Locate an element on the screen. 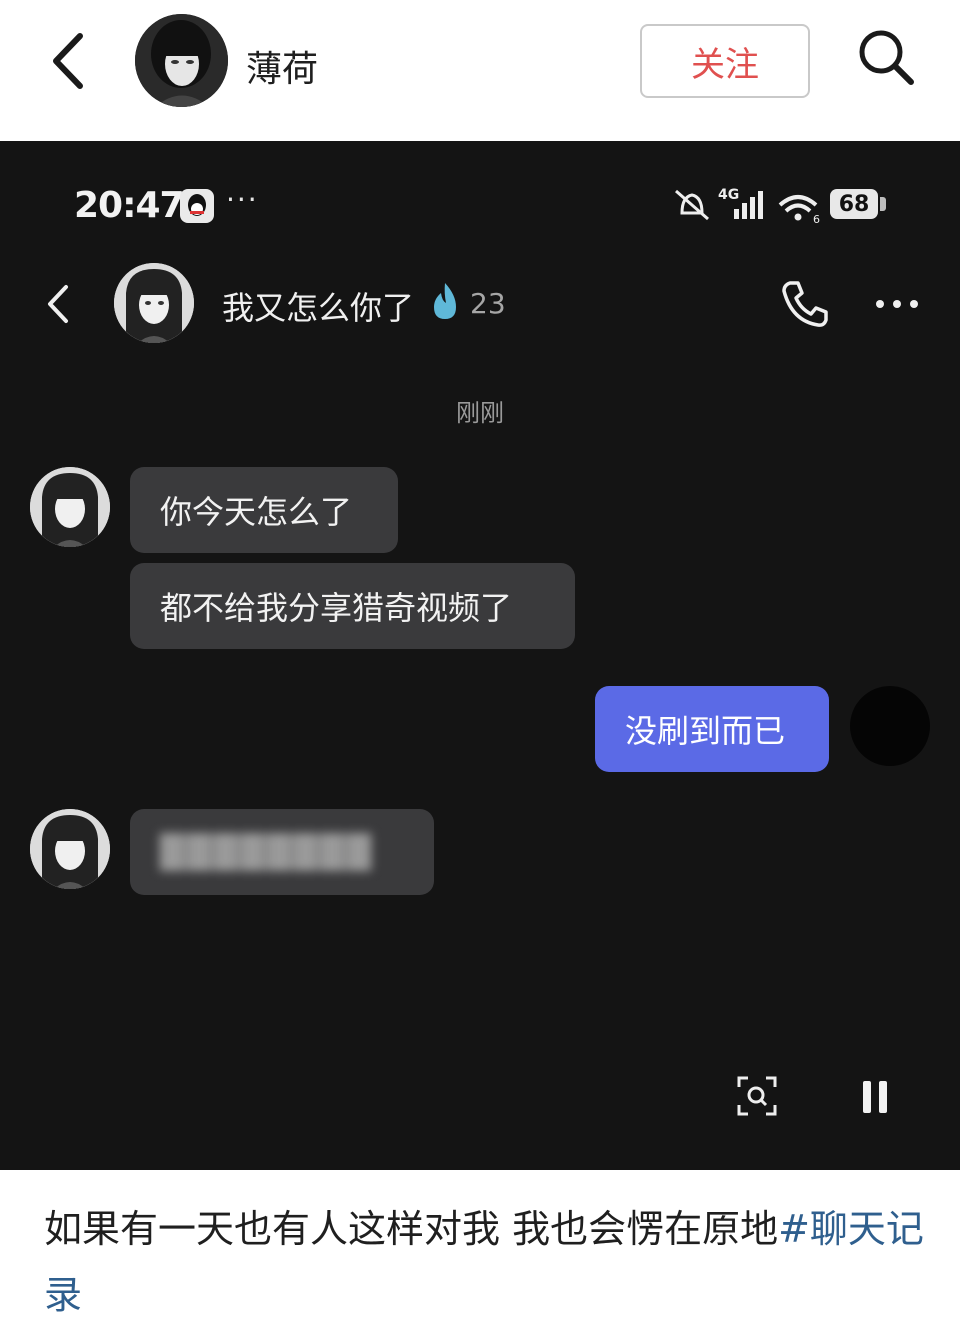 The width and height of the screenshot is (960, 1339). status-time: 20:47 is located at coordinates (129, 205).